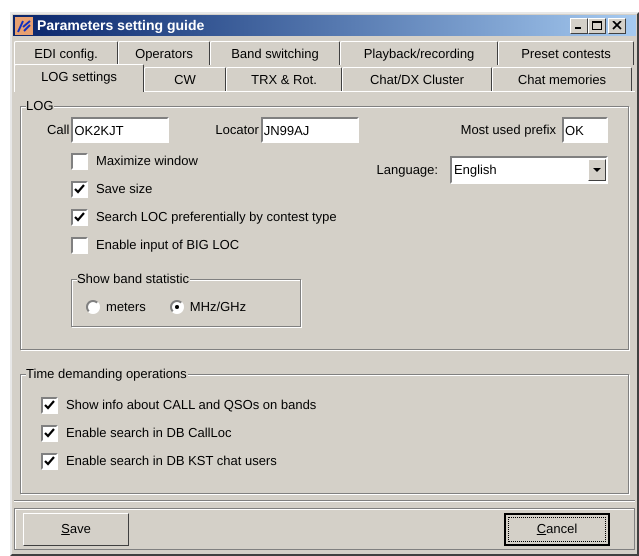 The width and height of the screenshot is (639, 556). What do you see at coordinates (419, 53) in the screenshot?
I see `tab: Playback/recording` at bounding box center [419, 53].